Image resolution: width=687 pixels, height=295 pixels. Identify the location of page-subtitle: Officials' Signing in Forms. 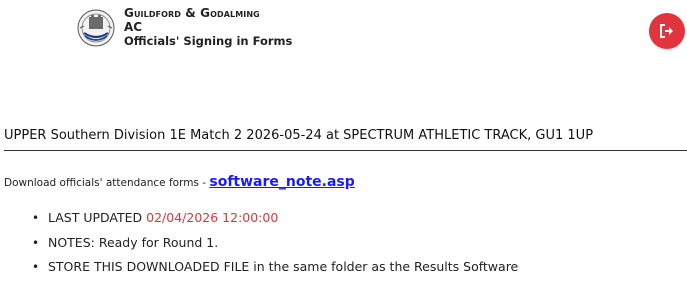
(208, 41).